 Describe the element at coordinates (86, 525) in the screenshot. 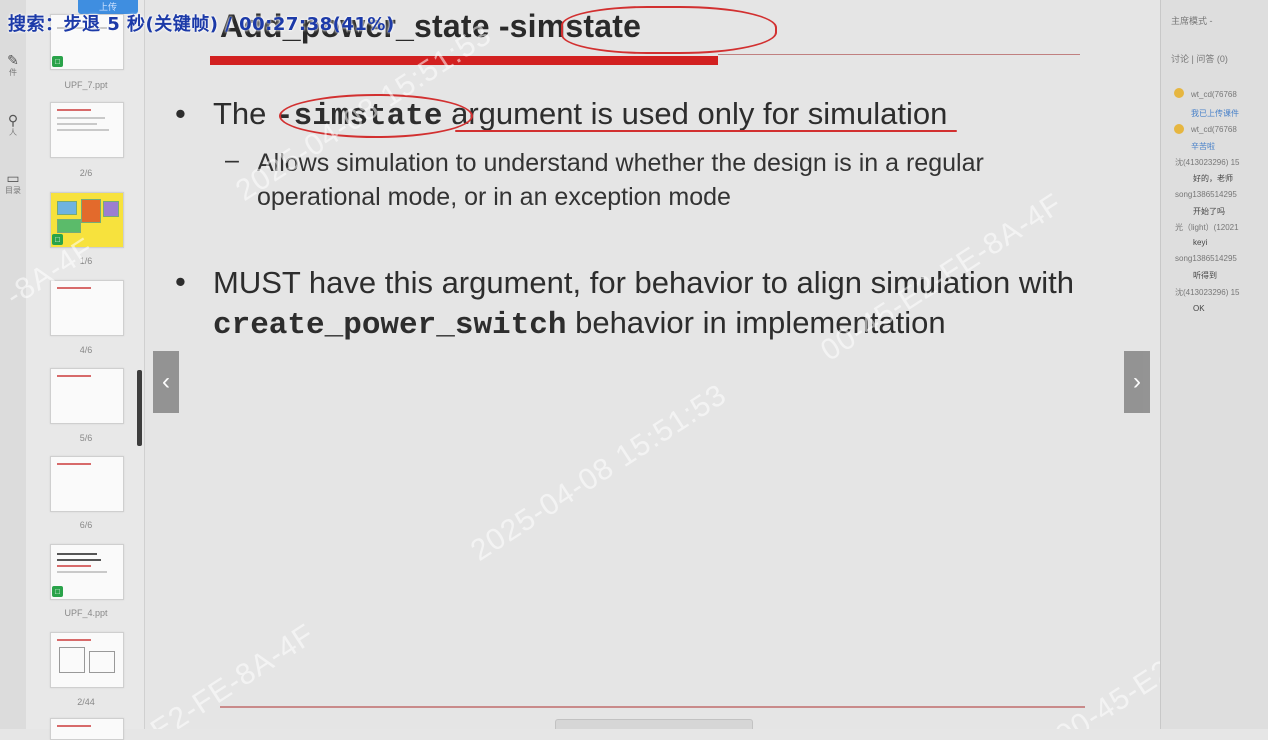

I see `thumbnail-label: 6/6` at that location.